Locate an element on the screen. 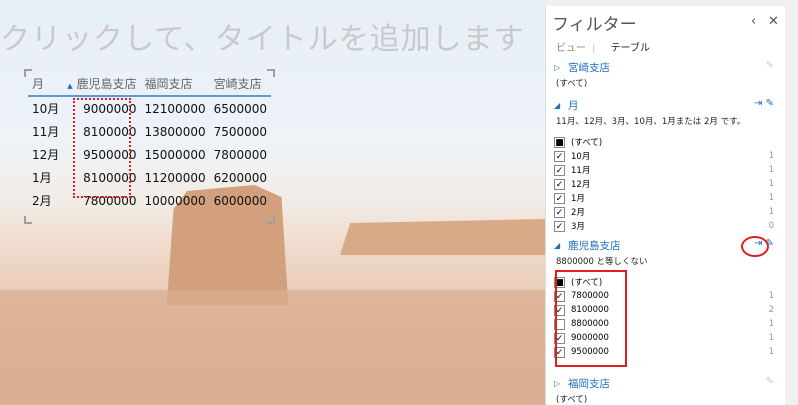 The height and width of the screenshot is (405, 798). filter-section-header: ◢ 月 is located at coordinates (668, 105).